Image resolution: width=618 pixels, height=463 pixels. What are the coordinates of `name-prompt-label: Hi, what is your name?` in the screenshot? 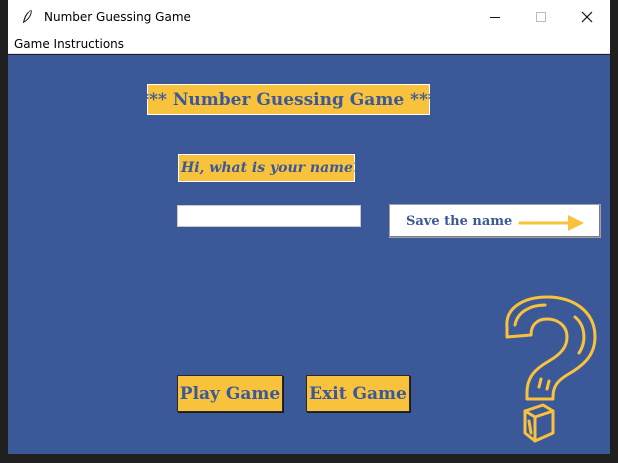 It's located at (269, 168).